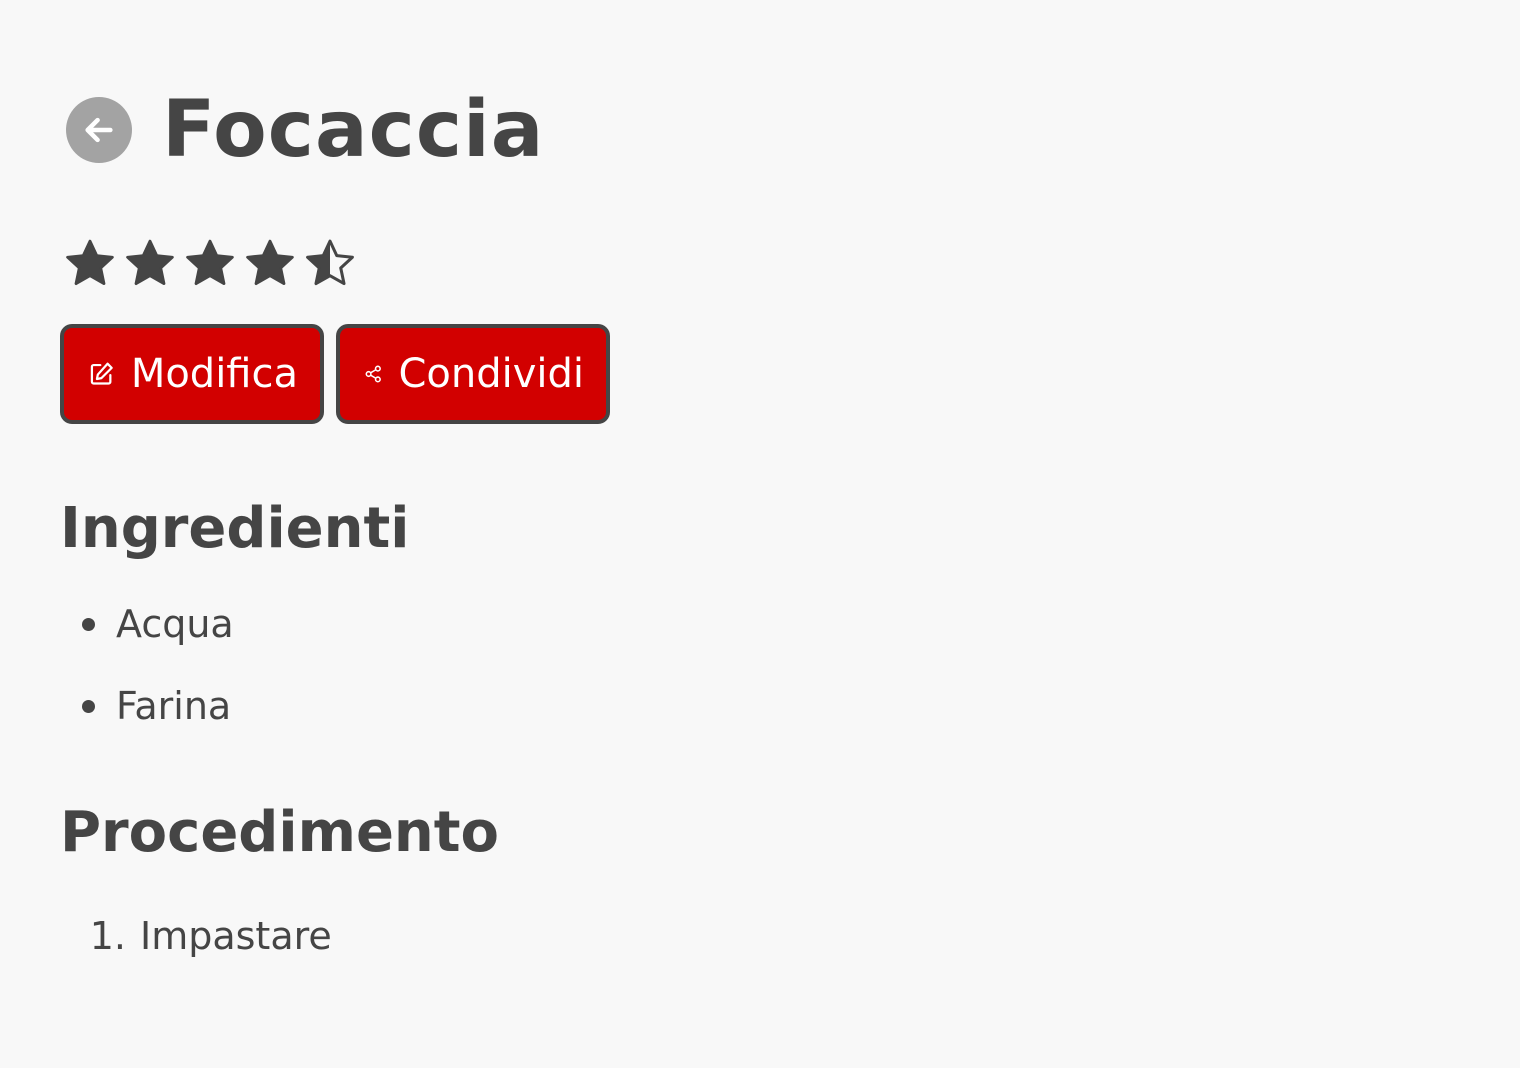 The height and width of the screenshot is (1068, 1520). I want to click on step-number: 1., so click(107, 936).